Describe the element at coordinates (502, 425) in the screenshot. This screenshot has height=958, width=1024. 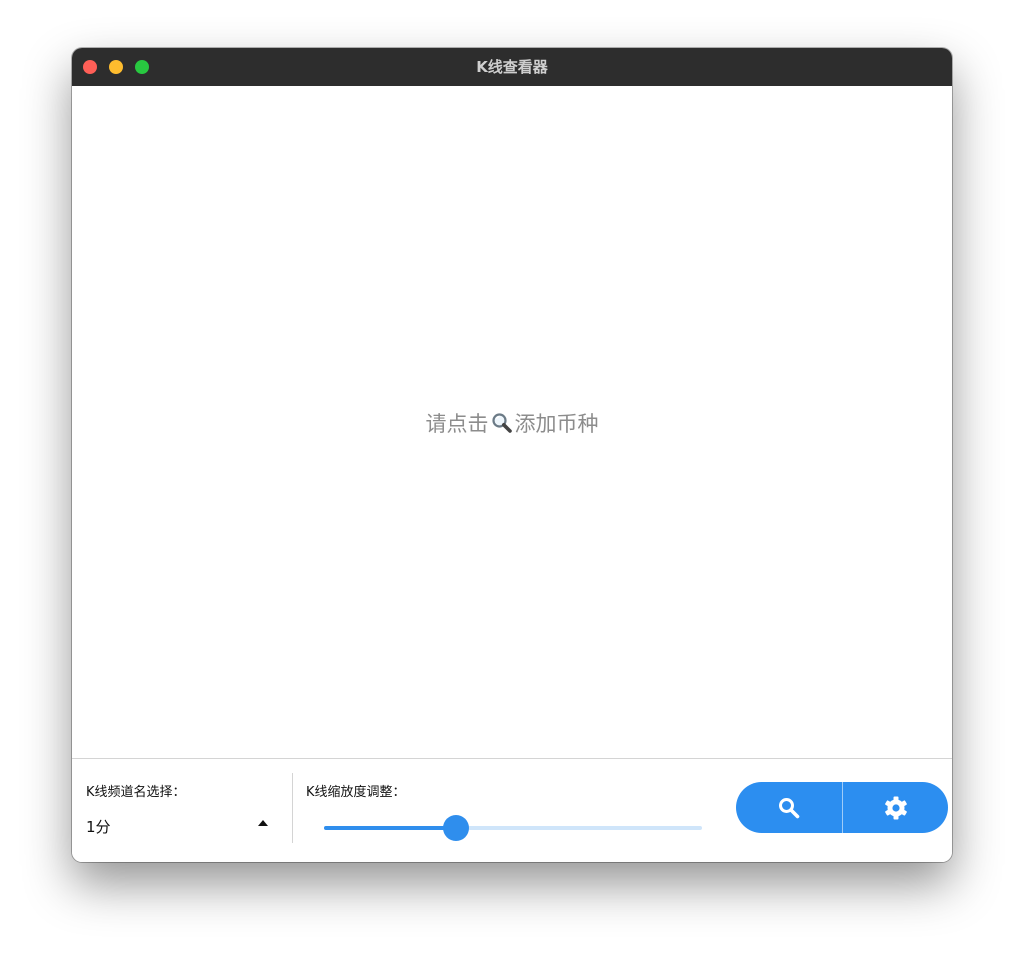
I see `magnifying-glass-icon` at that location.